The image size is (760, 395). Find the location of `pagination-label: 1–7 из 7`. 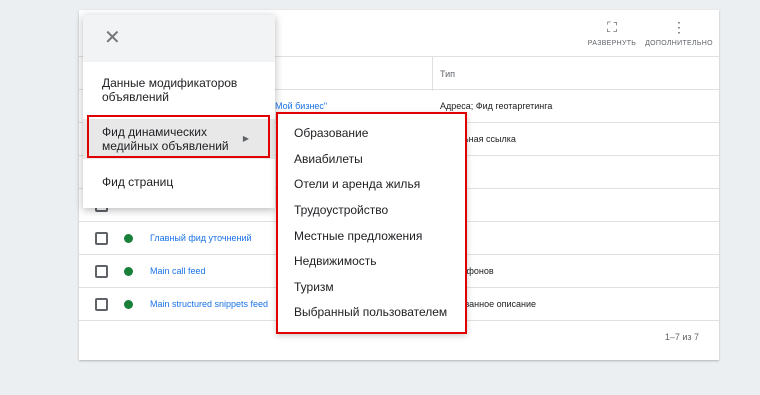

pagination-label: 1–7 из 7 is located at coordinates (681, 337).